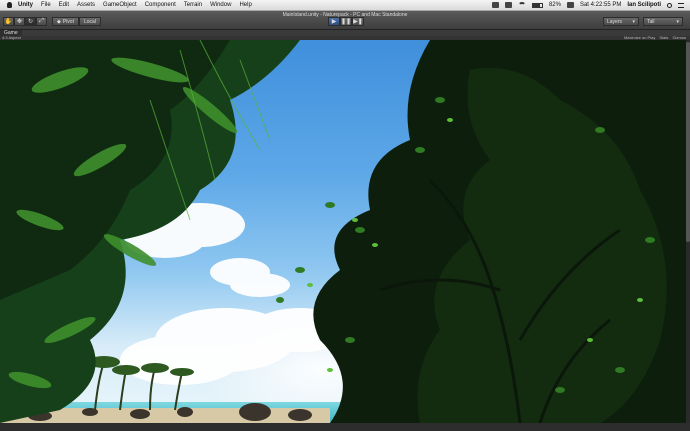  I want to click on pivot-toggle: ◆ Pivot, so click(65, 21).